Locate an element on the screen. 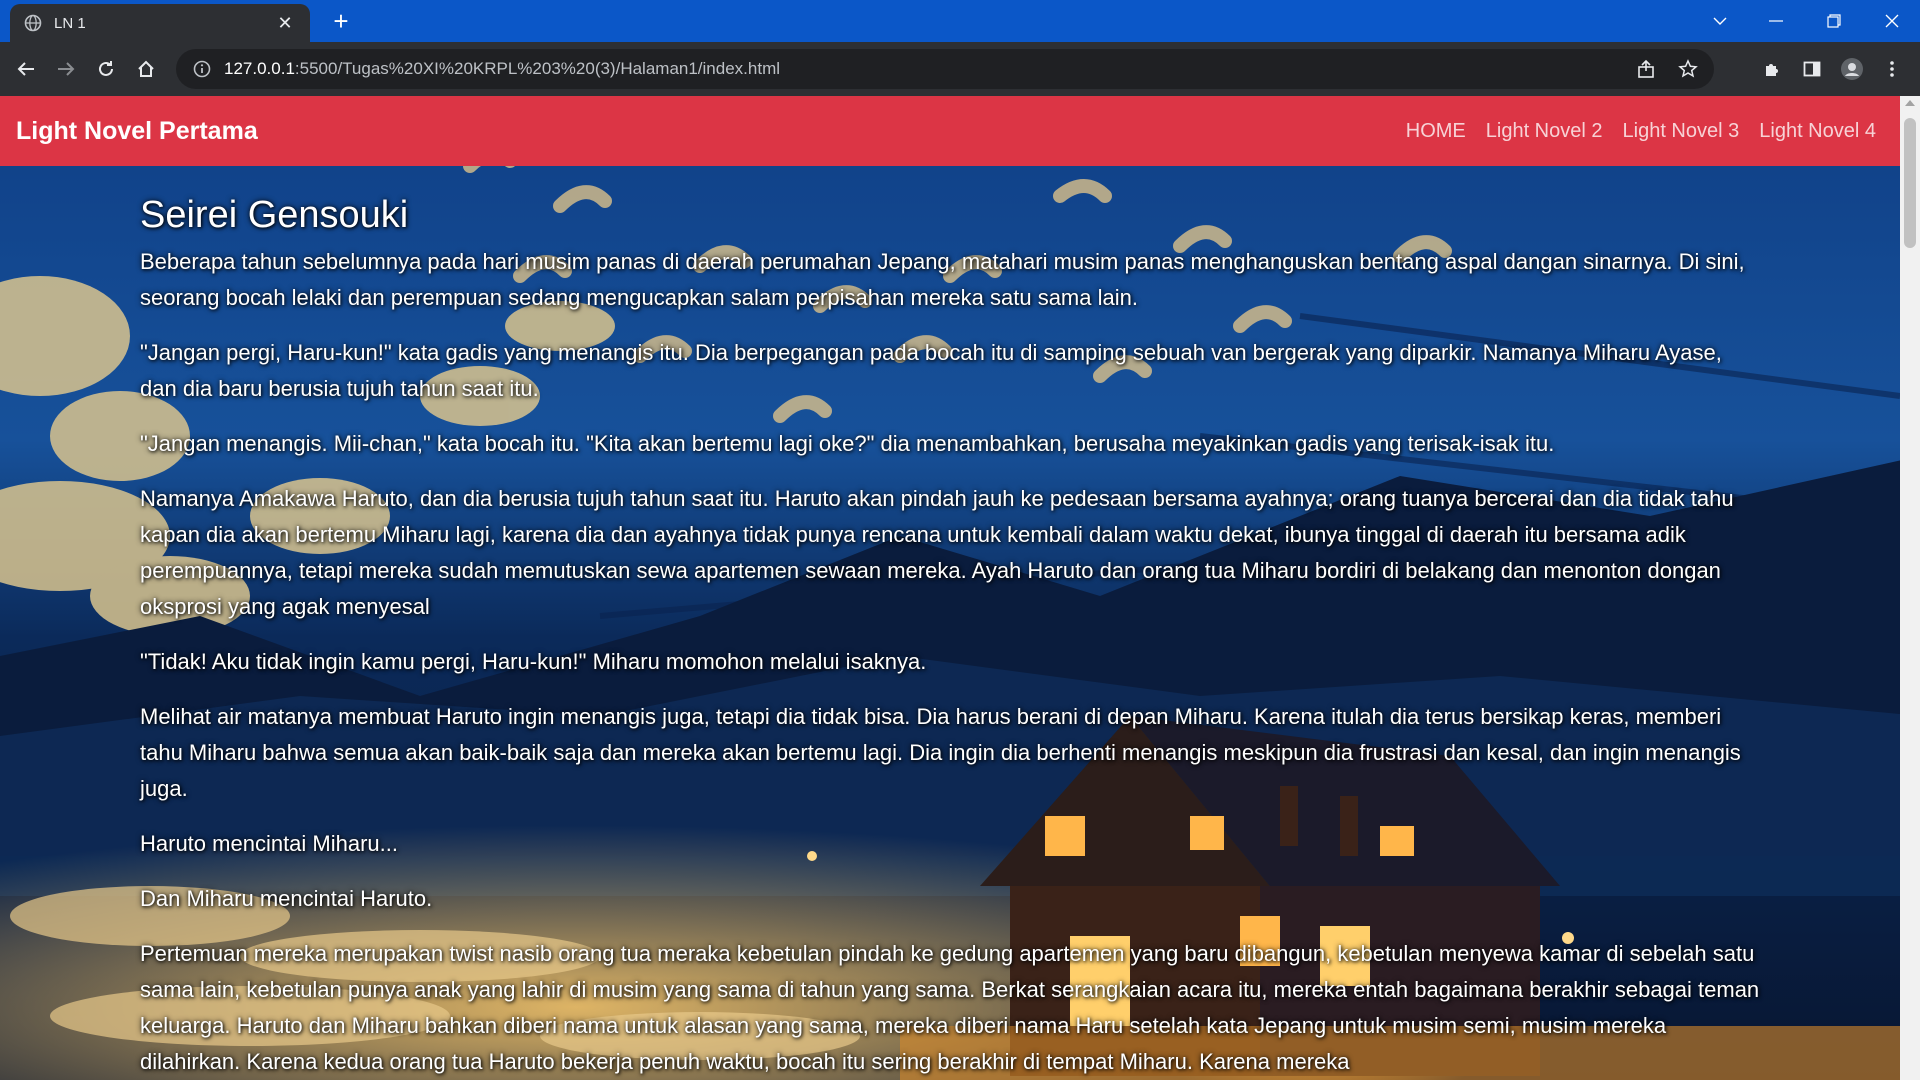 The width and height of the screenshot is (1920, 1080). nav-link-home: HOME is located at coordinates (1436, 131).